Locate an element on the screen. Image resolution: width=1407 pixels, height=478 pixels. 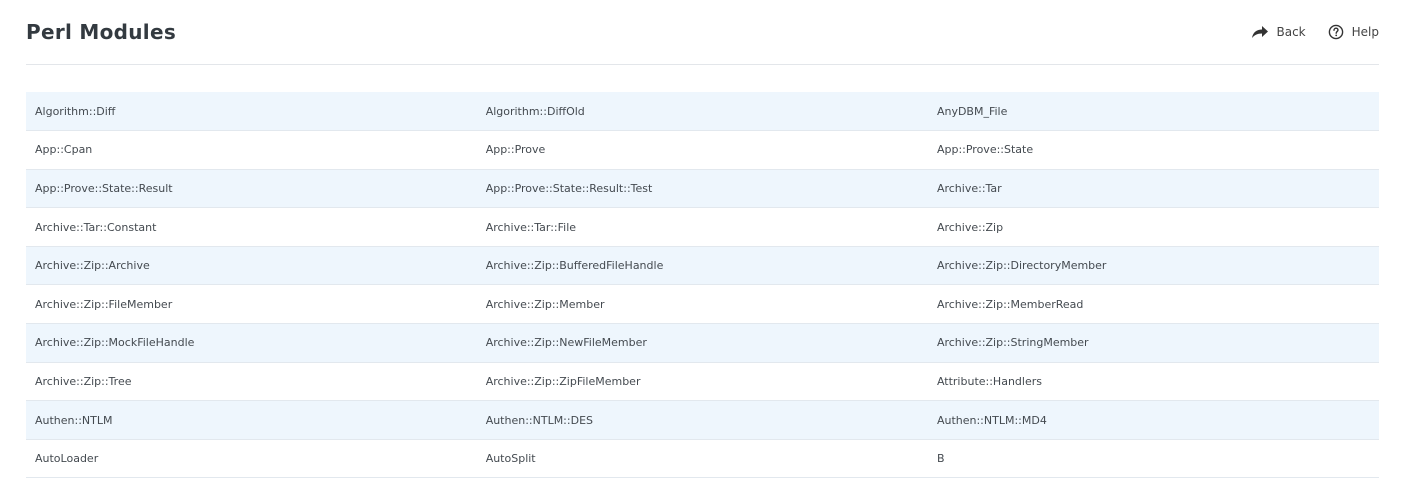
module-link: Archive::Zip::Archive is located at coordinates (251, 265).